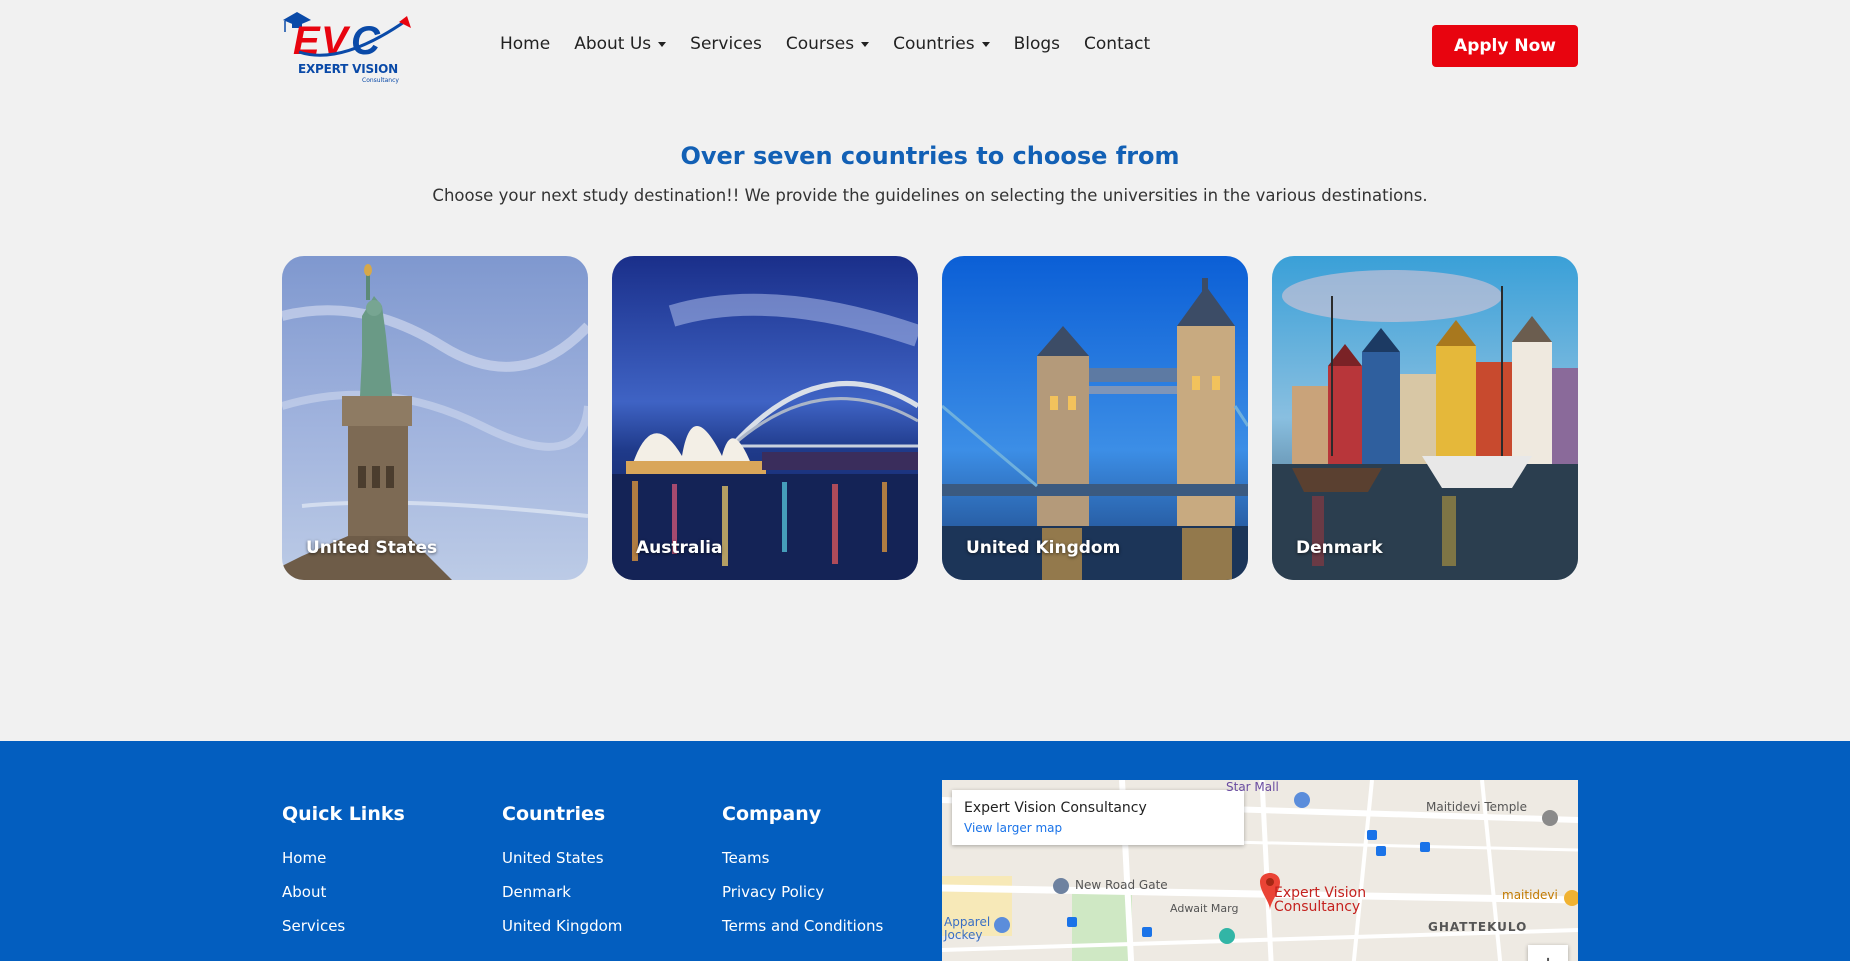 The height and width of the screenshot is (961, 1850). What do you see at coordinates (1121, 885) in the screenshot?
I see `map-label: New Road Gate` at bounding box center [1121, 885].